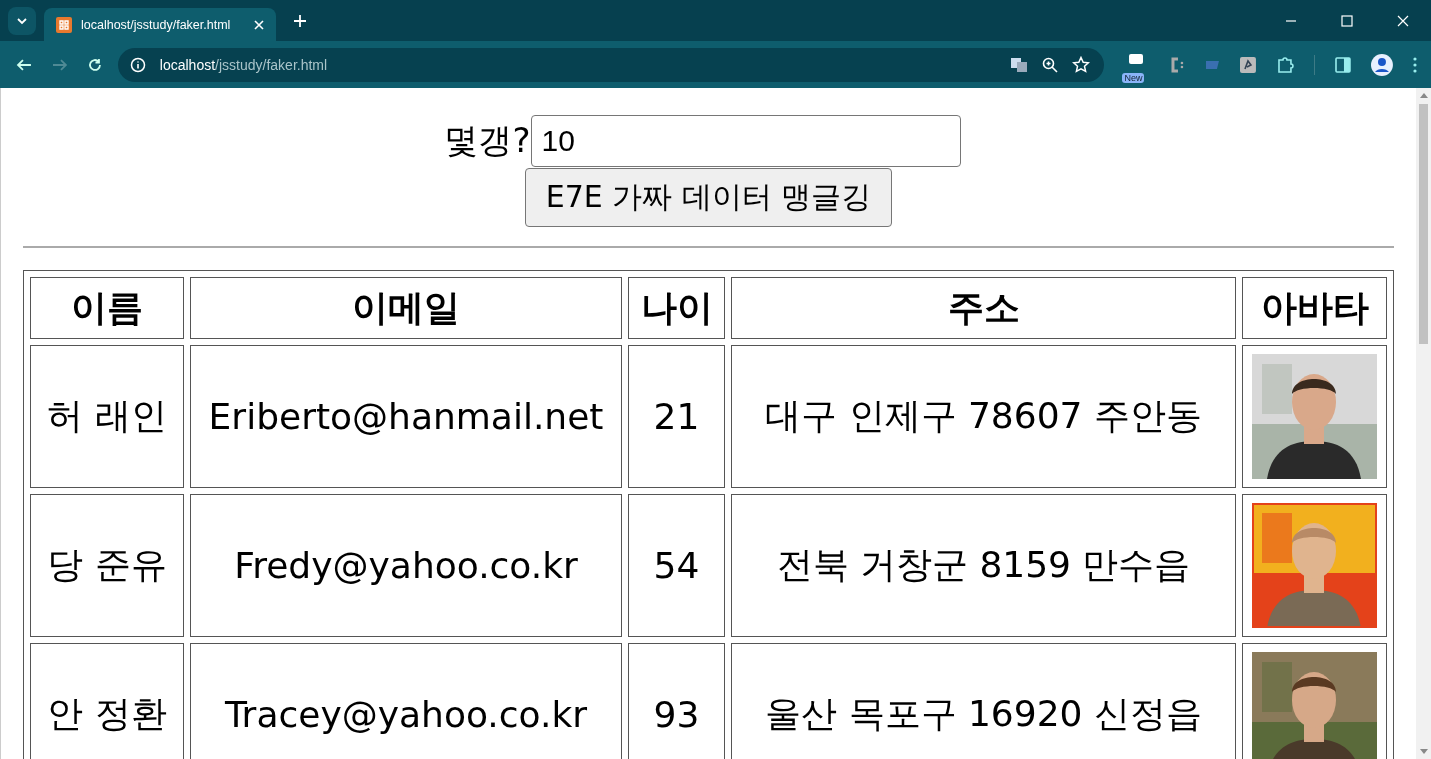 The image size is (1431, 759). What do you see at coordinates (1382, 64) in the screenshot?
I see `profile-icon` at bounding box center [1382, 64].